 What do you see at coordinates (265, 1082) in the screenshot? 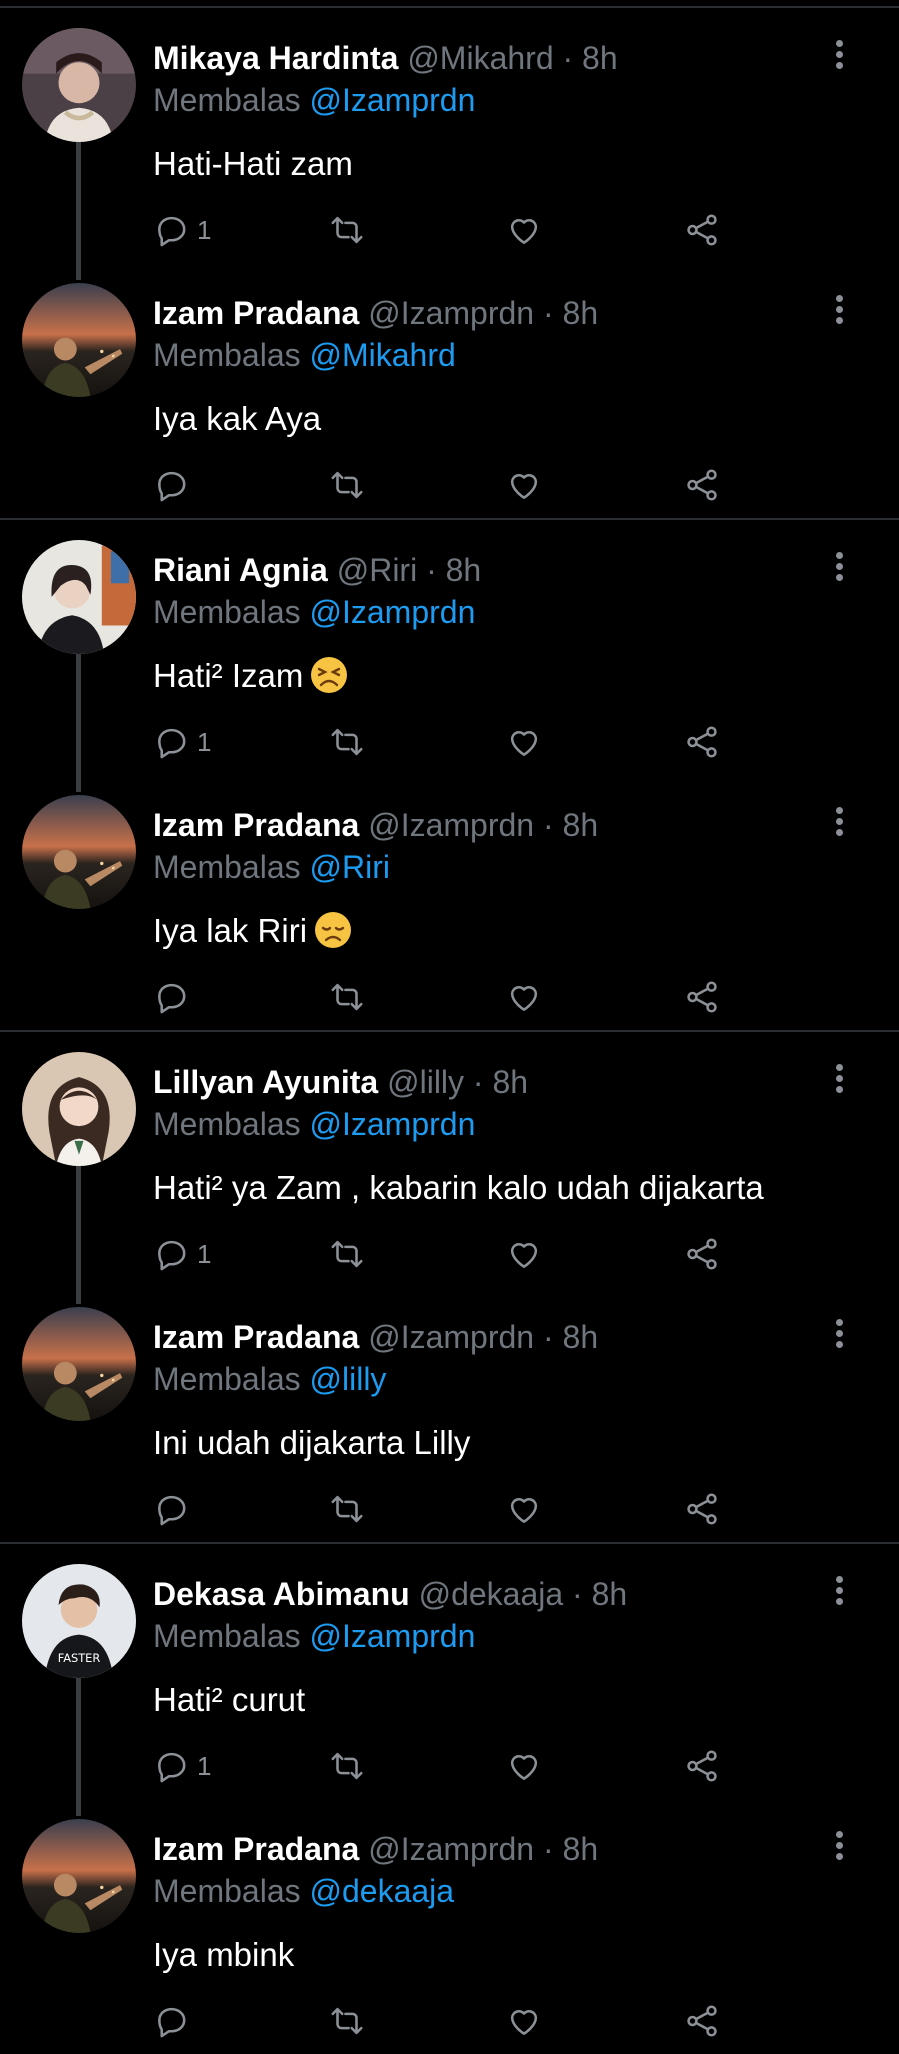
I see `author-name: Lillyan Ayunita` at bounding box center [265, 1082].